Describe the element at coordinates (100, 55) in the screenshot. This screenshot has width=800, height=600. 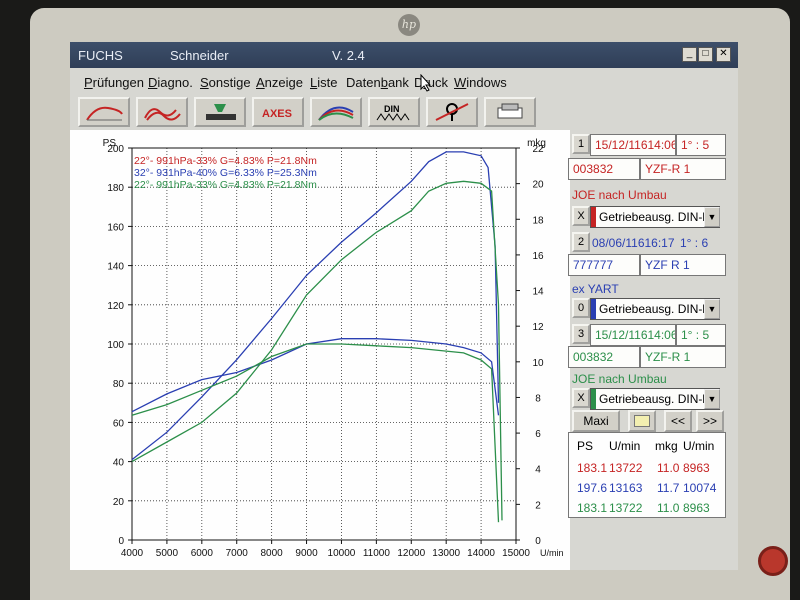
I see `app-name: FUCHS` at that location.